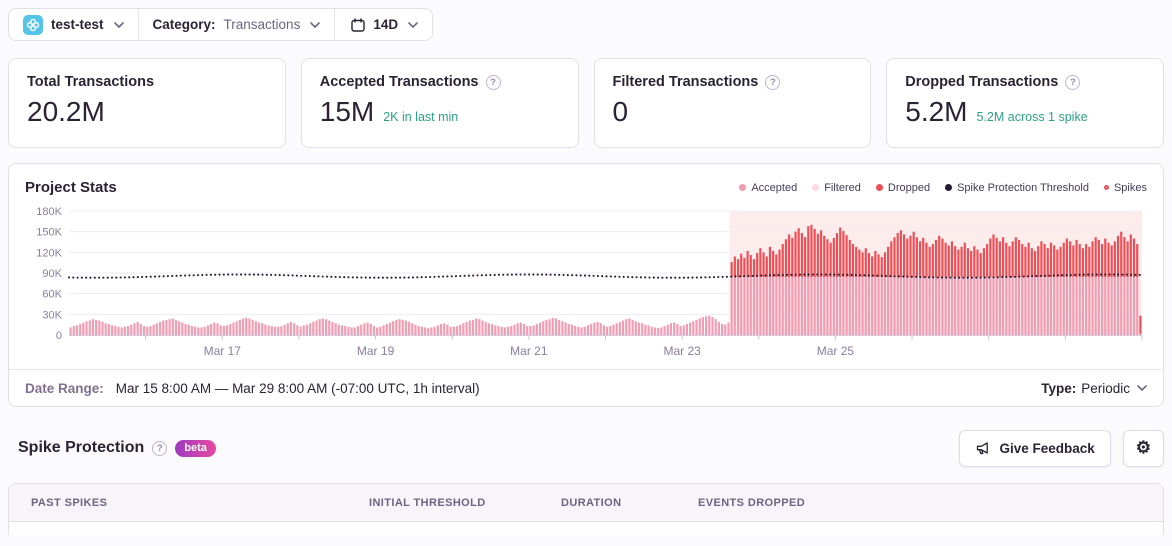 The image size is (1172, 546). I want to click on spike-protection-header: Spike Protection ? beta Give Feedback ⚙, so click(586, 448).